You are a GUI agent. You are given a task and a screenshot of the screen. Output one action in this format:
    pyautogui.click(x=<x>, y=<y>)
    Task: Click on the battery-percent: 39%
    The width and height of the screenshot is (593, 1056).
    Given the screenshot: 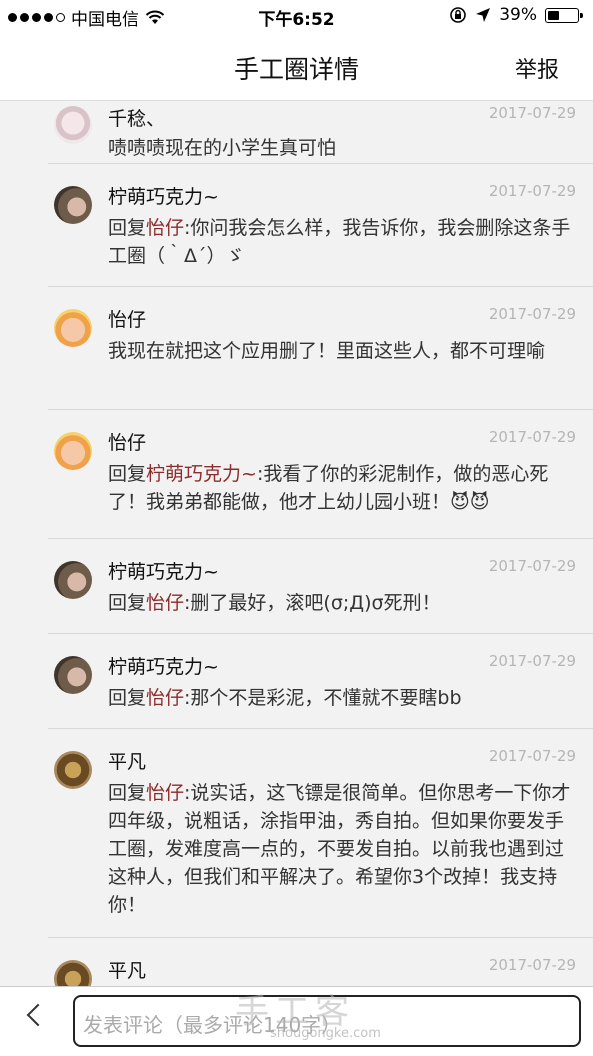 What is the action you would take?
    pyautogui.click(x=518, y=15)
    